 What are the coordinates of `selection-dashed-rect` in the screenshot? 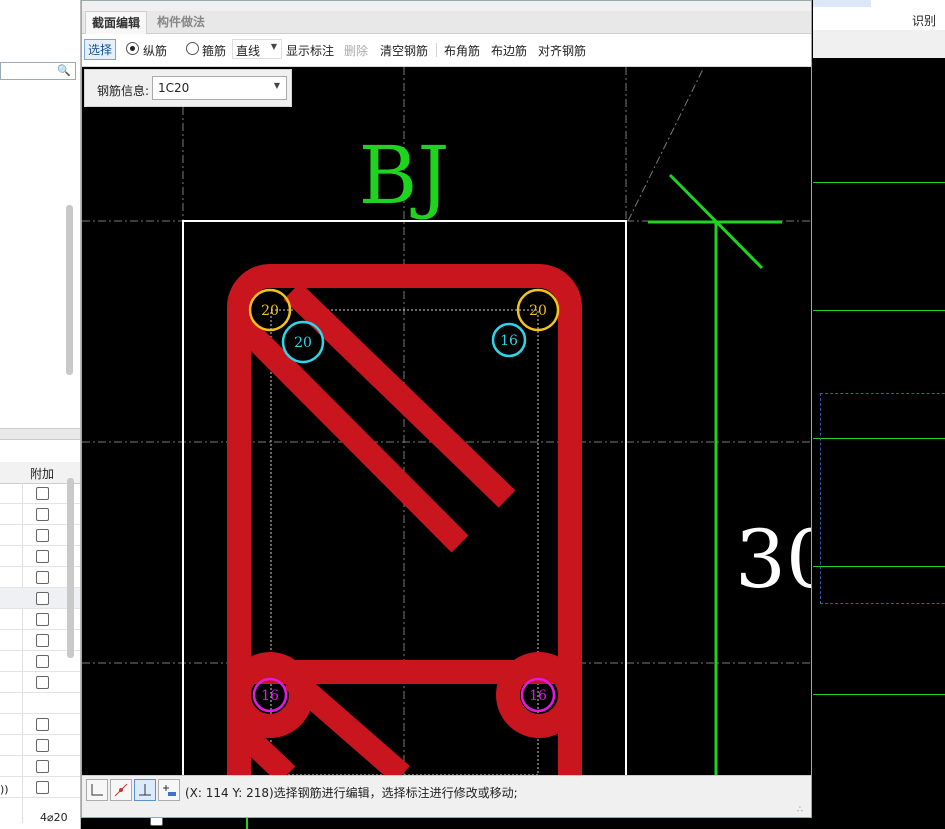 It's located at (882, 498).